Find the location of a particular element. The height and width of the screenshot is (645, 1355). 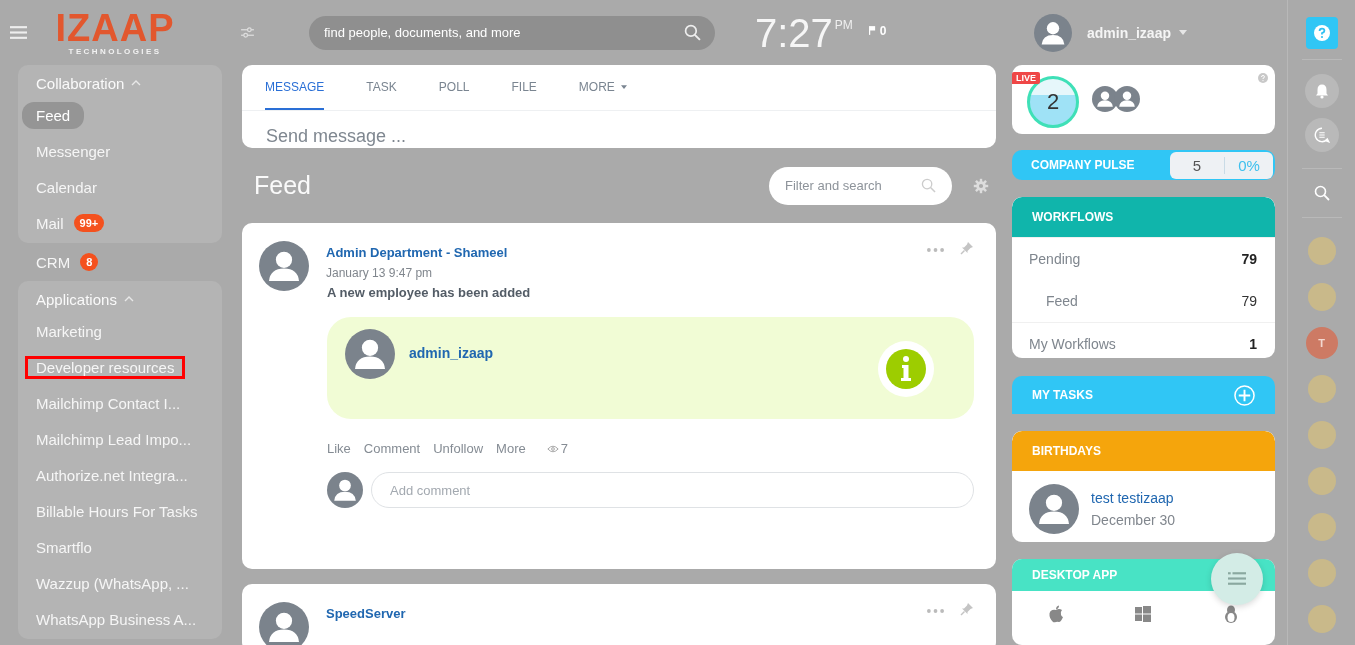

composer-tab: TASK is located at coordinates (381, 87).